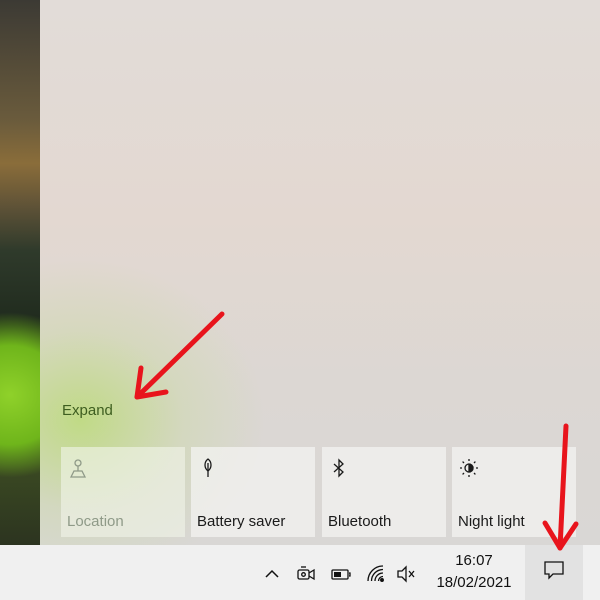  I want to click on battery-saver-label: Battery saver, so click(241, 521).